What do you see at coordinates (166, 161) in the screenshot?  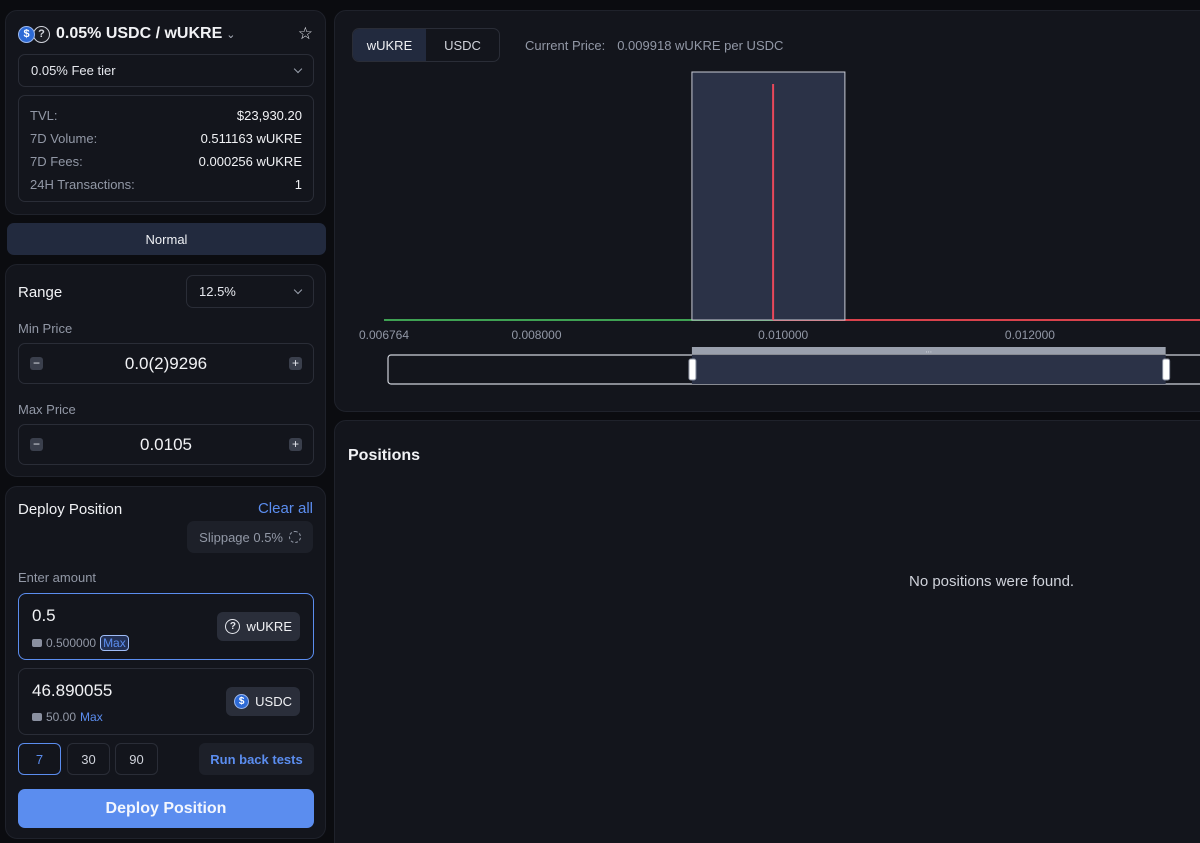 I see `stat-row-fees: 7D Fees: 0.000256 wUKRE` at bounding box center [166, 161].